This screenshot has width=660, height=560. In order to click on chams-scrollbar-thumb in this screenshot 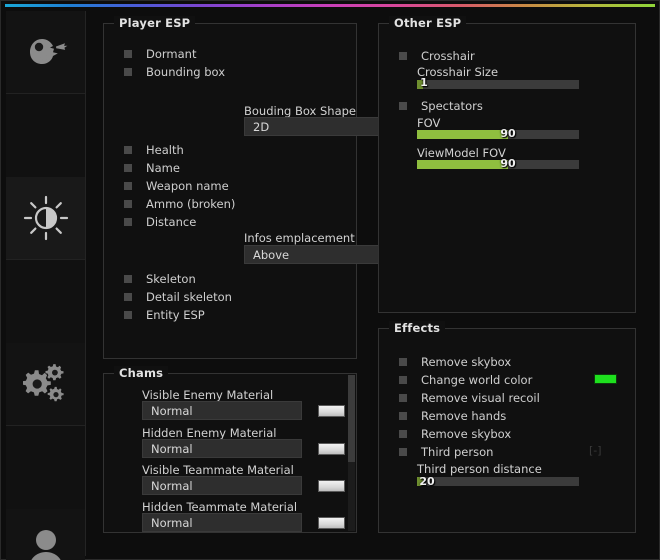, I will do `click(351, 419)`.